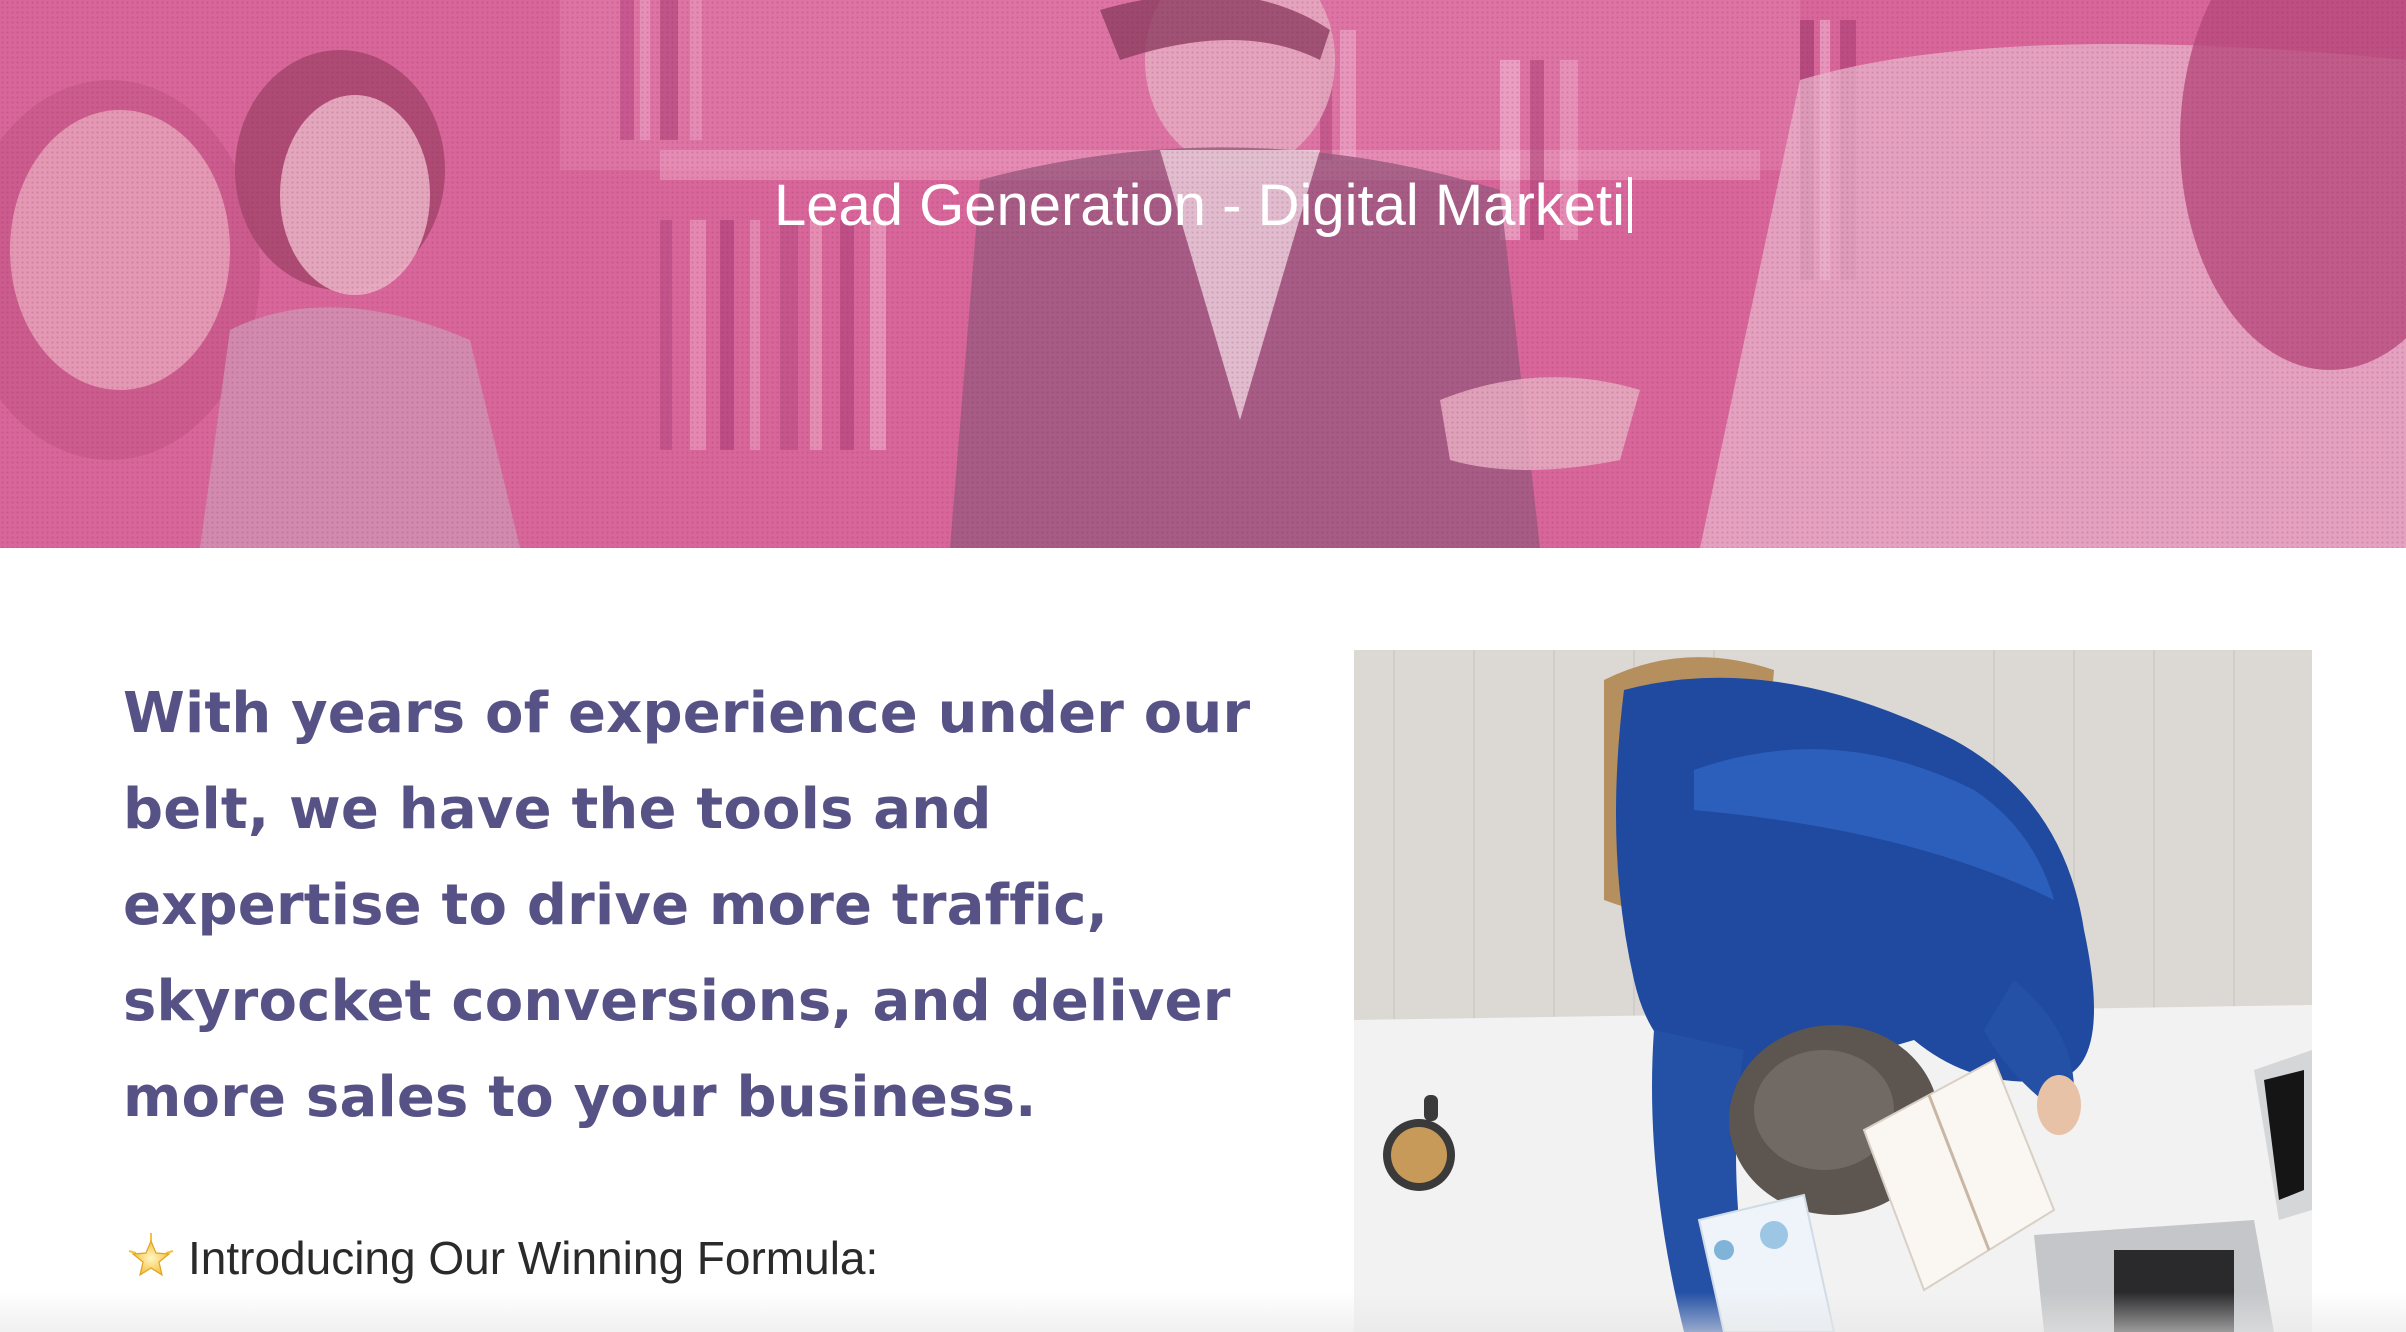 The height and width of the screenshot is (1332, 2406). What do you see at coordinates (151, 1258) in the screenshot?
I see `glowing-star-icon` at bounding box center [151, 1258].